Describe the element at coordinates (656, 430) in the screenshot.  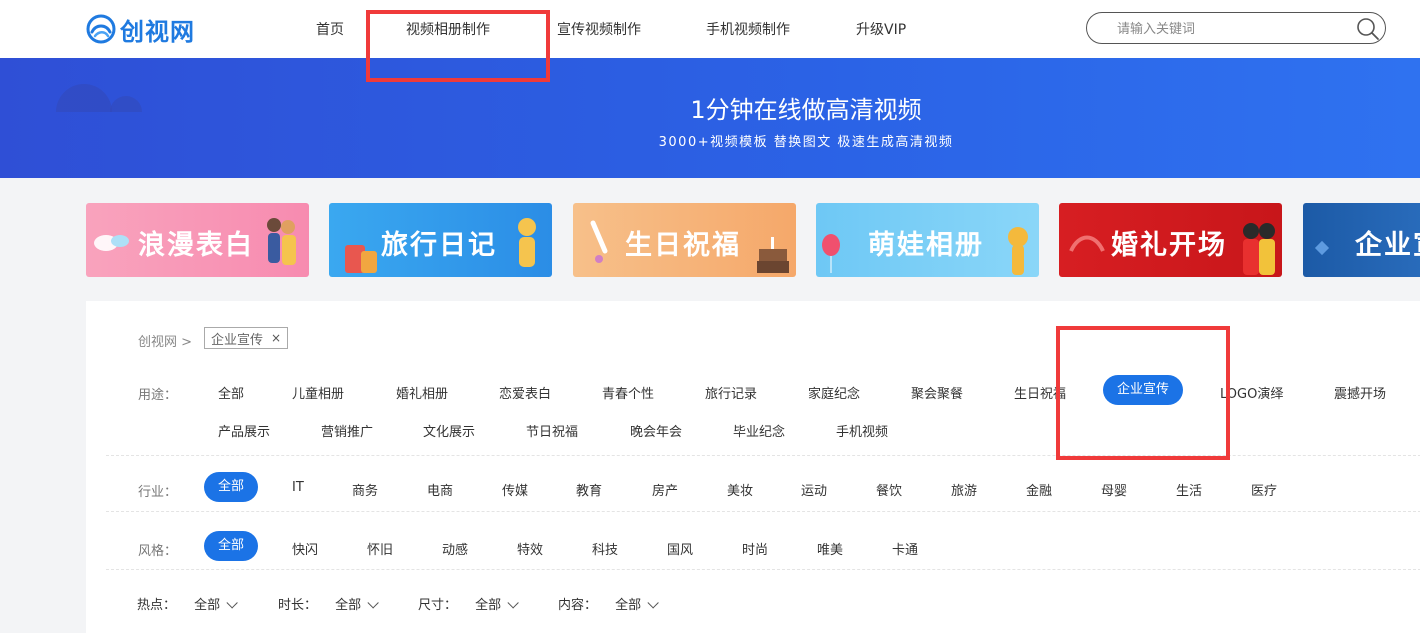
I see `usage-option: 晚会年会` at that location.